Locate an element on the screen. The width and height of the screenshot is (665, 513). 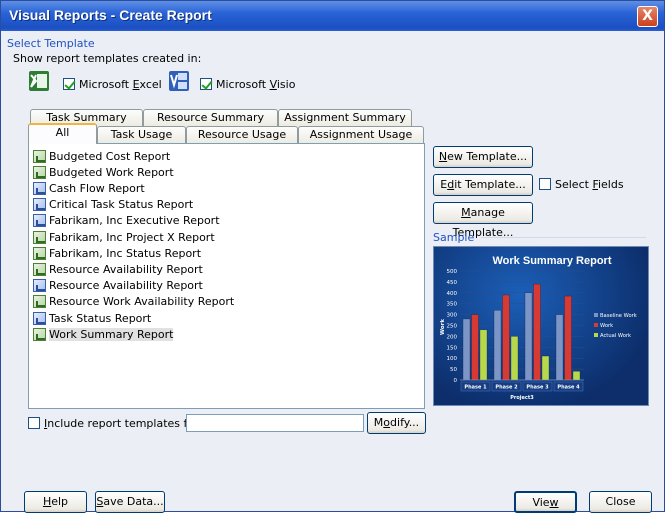
y-tick-label: 500 is located at coordinates (452, 272).